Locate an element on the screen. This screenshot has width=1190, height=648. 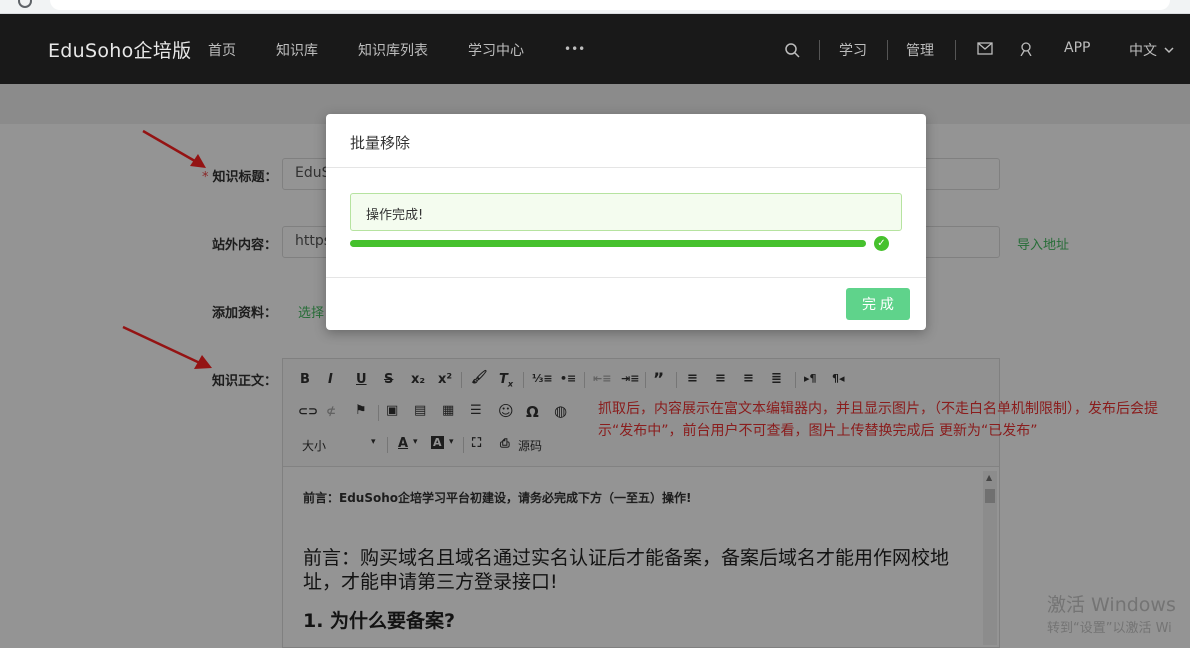
mail-icon is located at coordinates (985, 48).